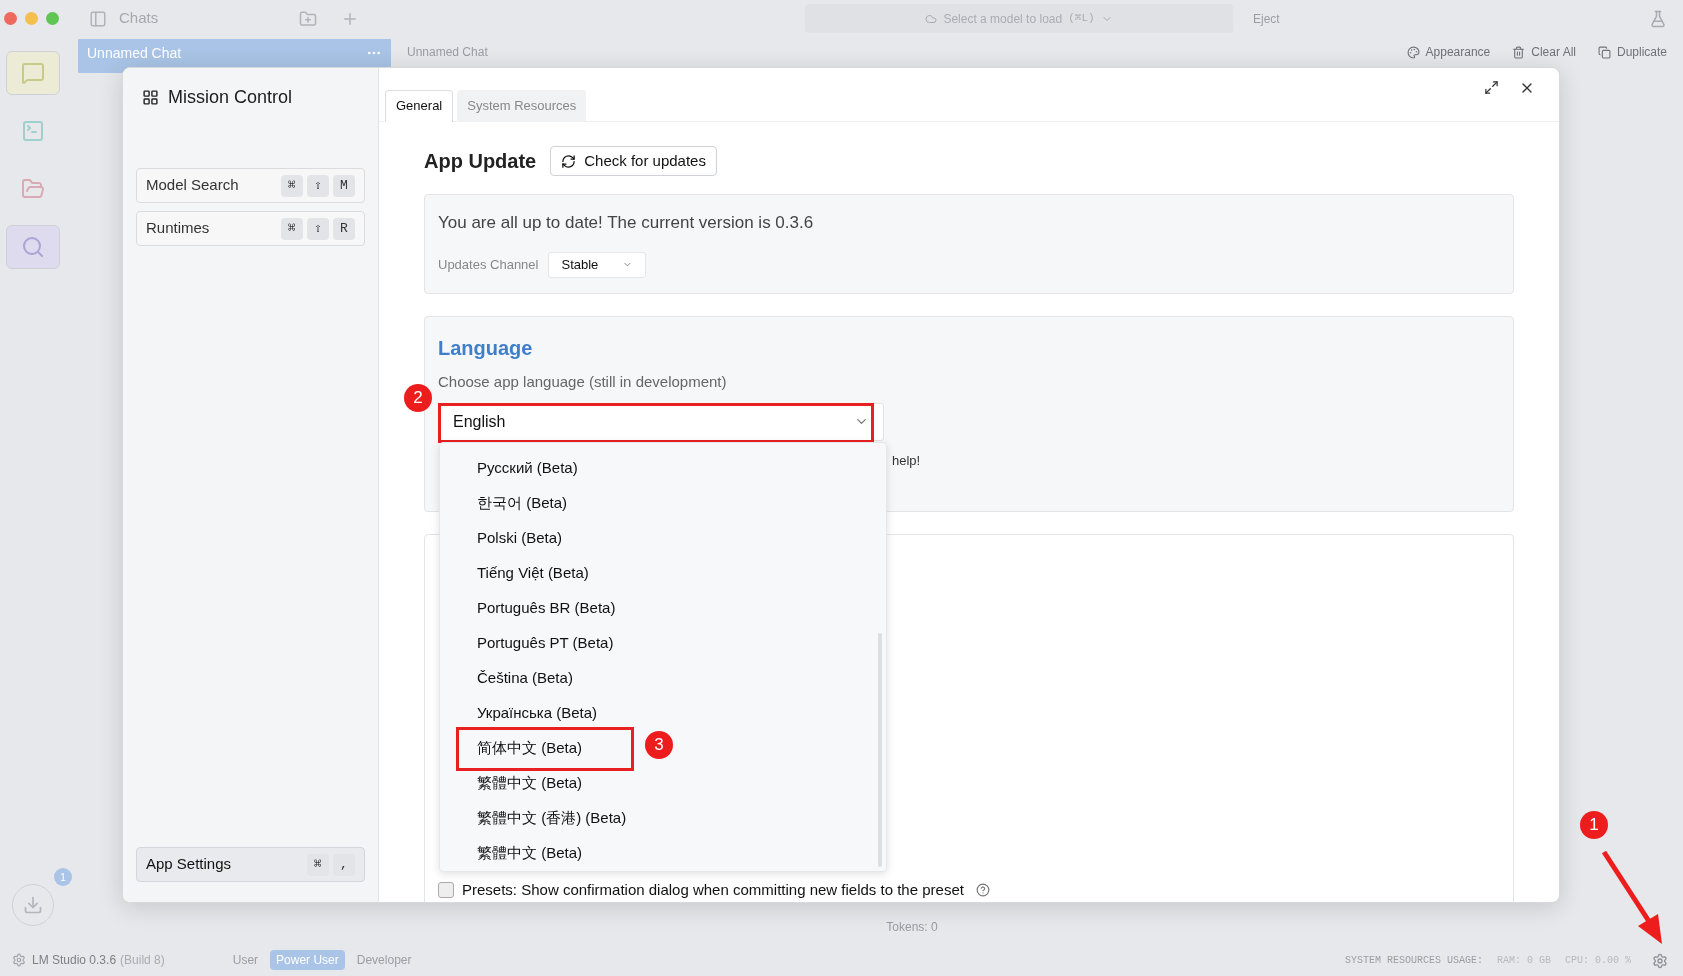  What do you see at coordinates (912, 927) in the screenshot?
I see `token-count: Tokens: 0` at bounding box center [912, 927].